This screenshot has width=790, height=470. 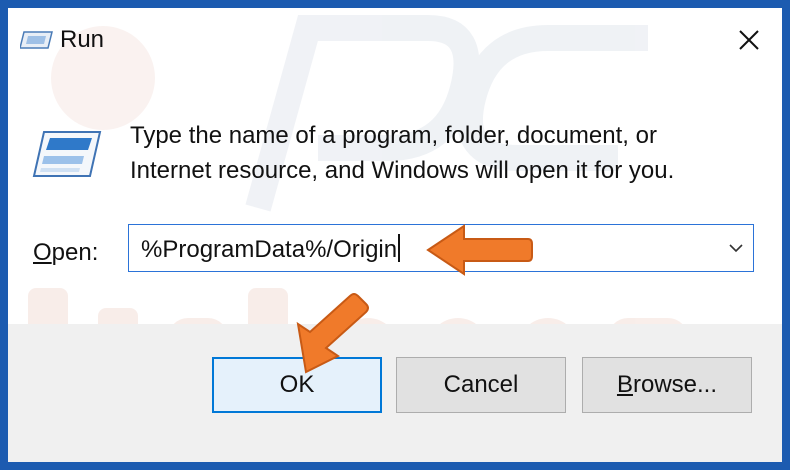 I want to click on text-caret, so click(x=399, y=248).